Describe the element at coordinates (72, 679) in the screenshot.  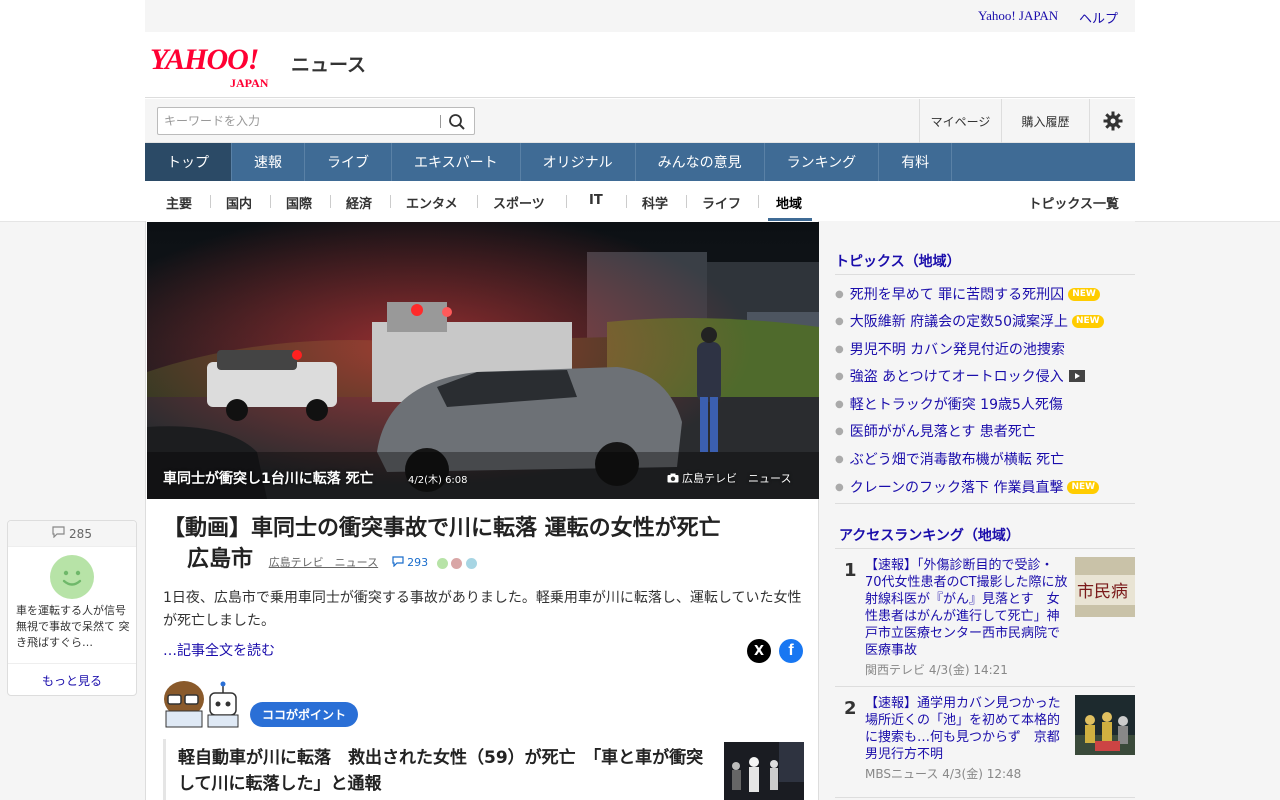
I see `comment-more-link: もっと見る` at that location.